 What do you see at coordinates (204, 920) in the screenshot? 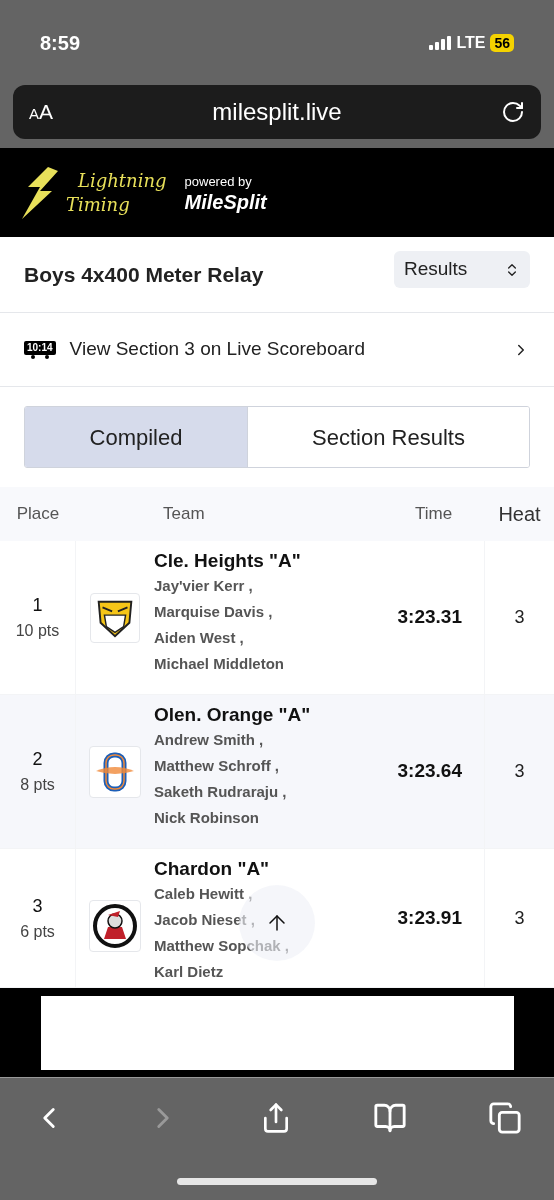
I see `athlete-name: Jacob Nieset ,` at bounding box center [204, 920].